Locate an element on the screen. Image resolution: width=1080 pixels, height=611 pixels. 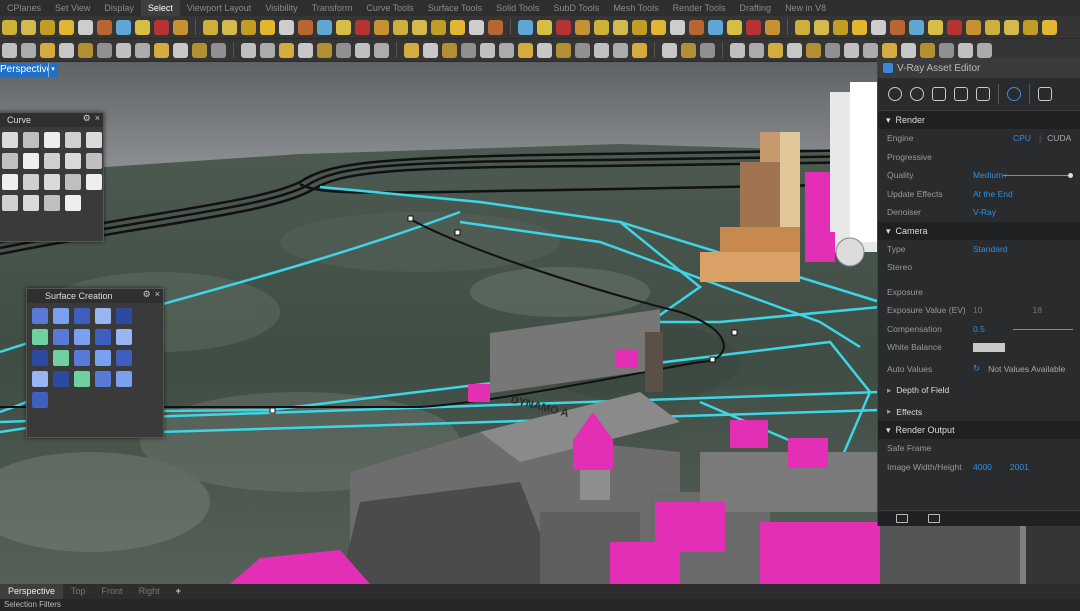
menu-tab-set-view: Set View is located at coordinates (72, 8).